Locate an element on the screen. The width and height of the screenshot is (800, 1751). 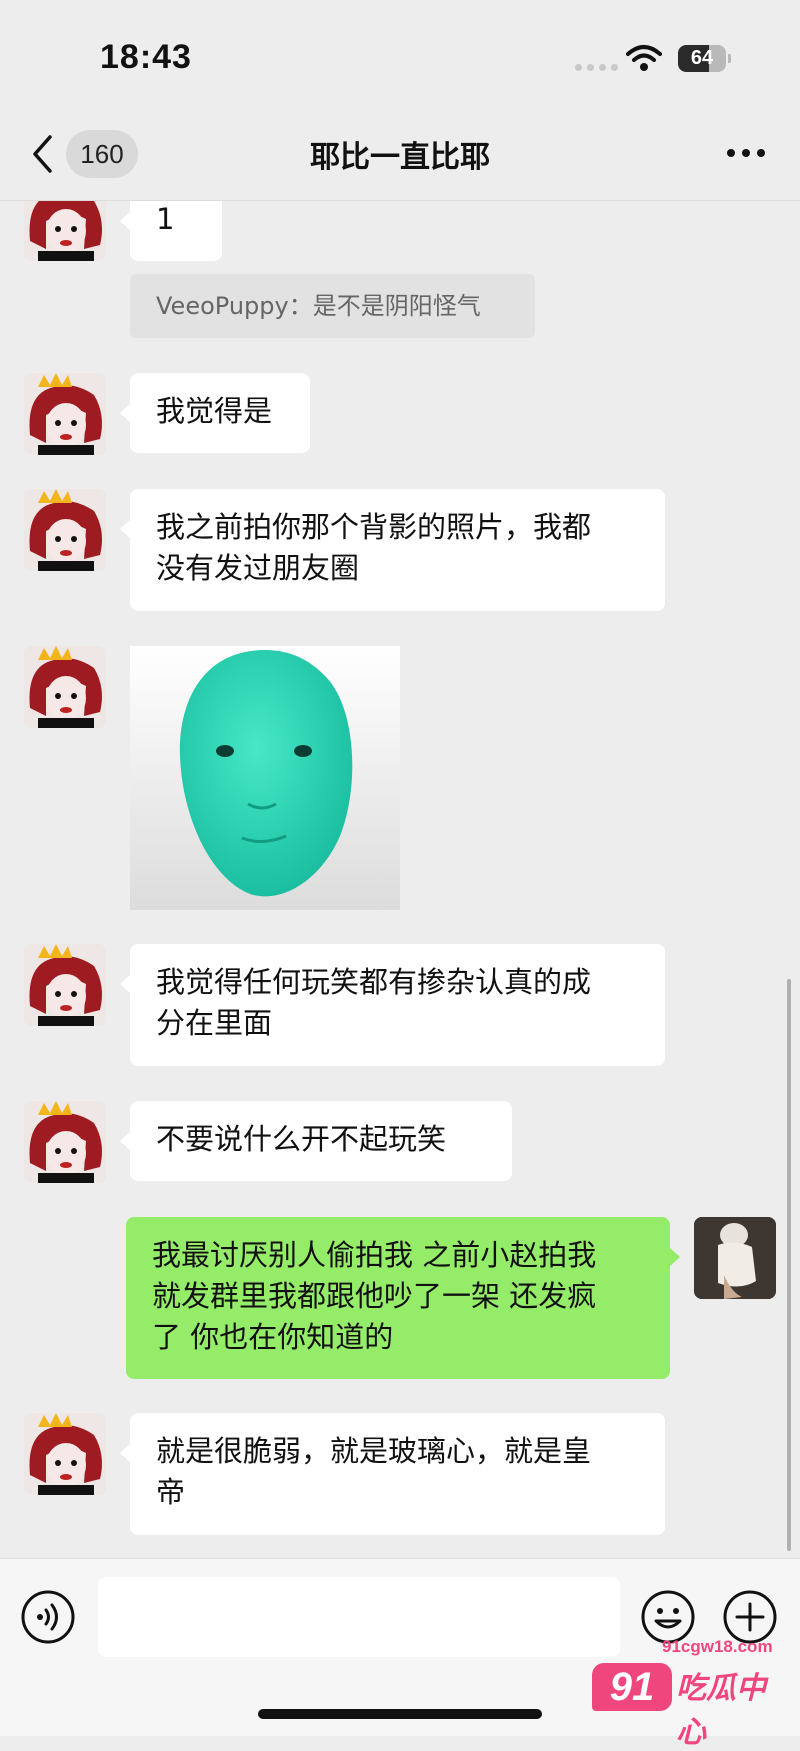
message-text-line: 帝 is located at coordinates (171, 1492).